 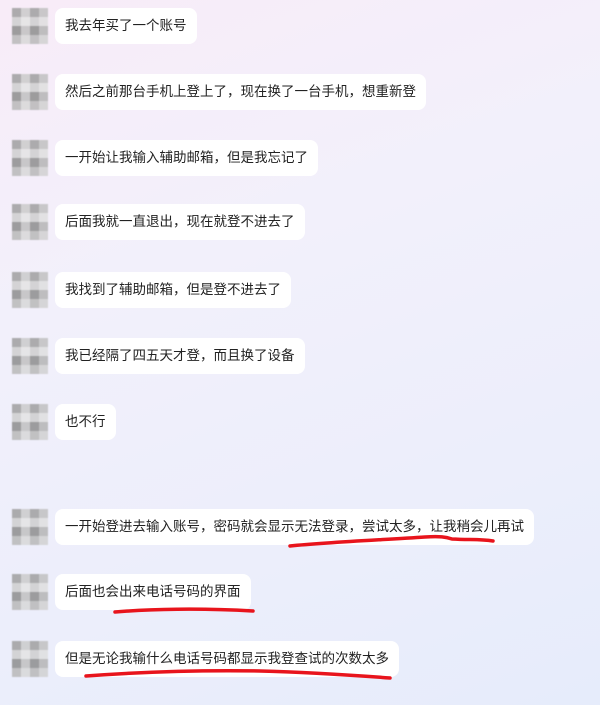 What do you see at coordinates (173, 290) in the screenshot?
I see `message-bubble: 我找到了辅助邮箱，但是登不进去了` at bounding box center [173, 290].